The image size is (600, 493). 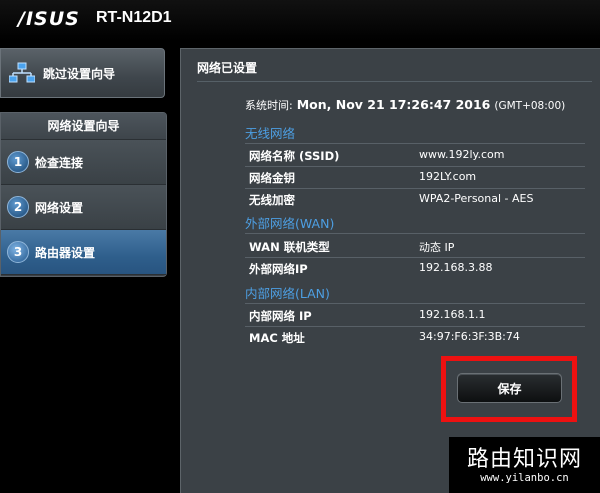 What do you see at coordinates (414, 178) in the screenshot?
I see `info-row-network-key: 网络金钥 192LY.com` at bounding box center [414, 178].